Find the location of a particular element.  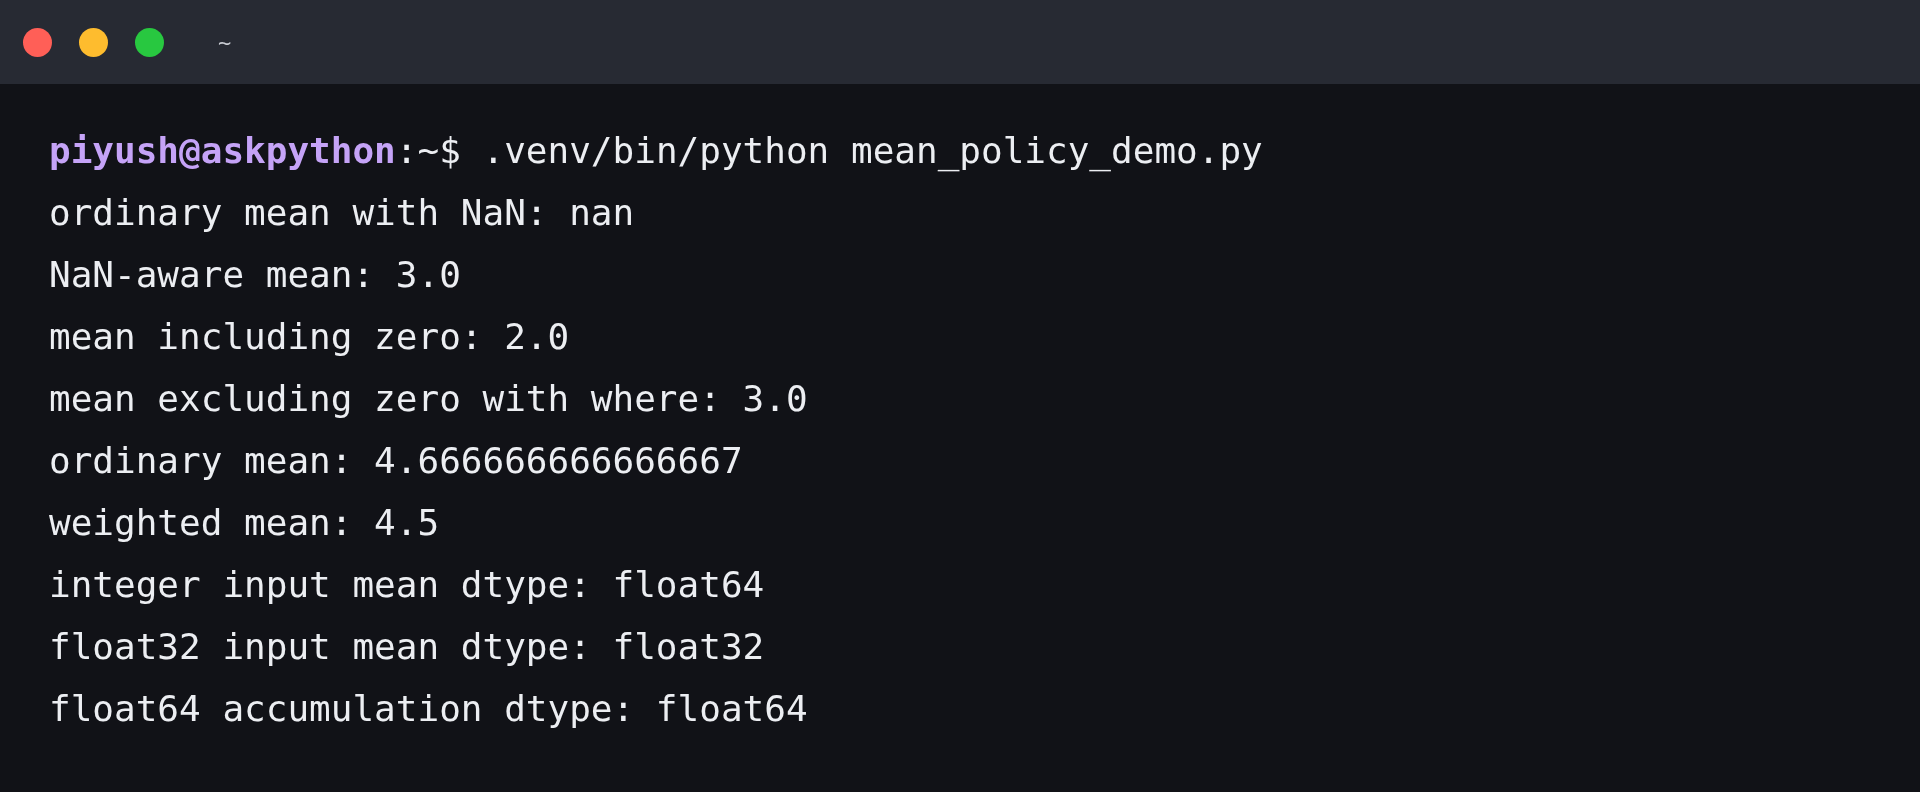

prompt-user-host: piyush@askpython is located at coordinates (222, 150).